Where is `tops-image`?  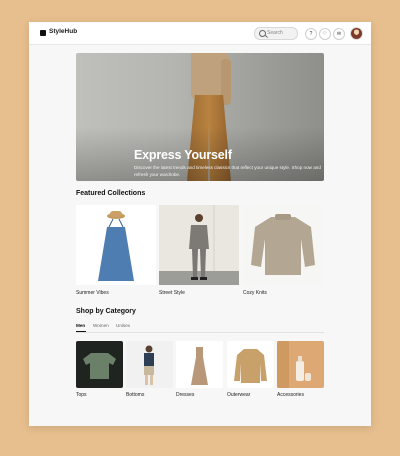
tops-image is located at coordinates (99, 366).